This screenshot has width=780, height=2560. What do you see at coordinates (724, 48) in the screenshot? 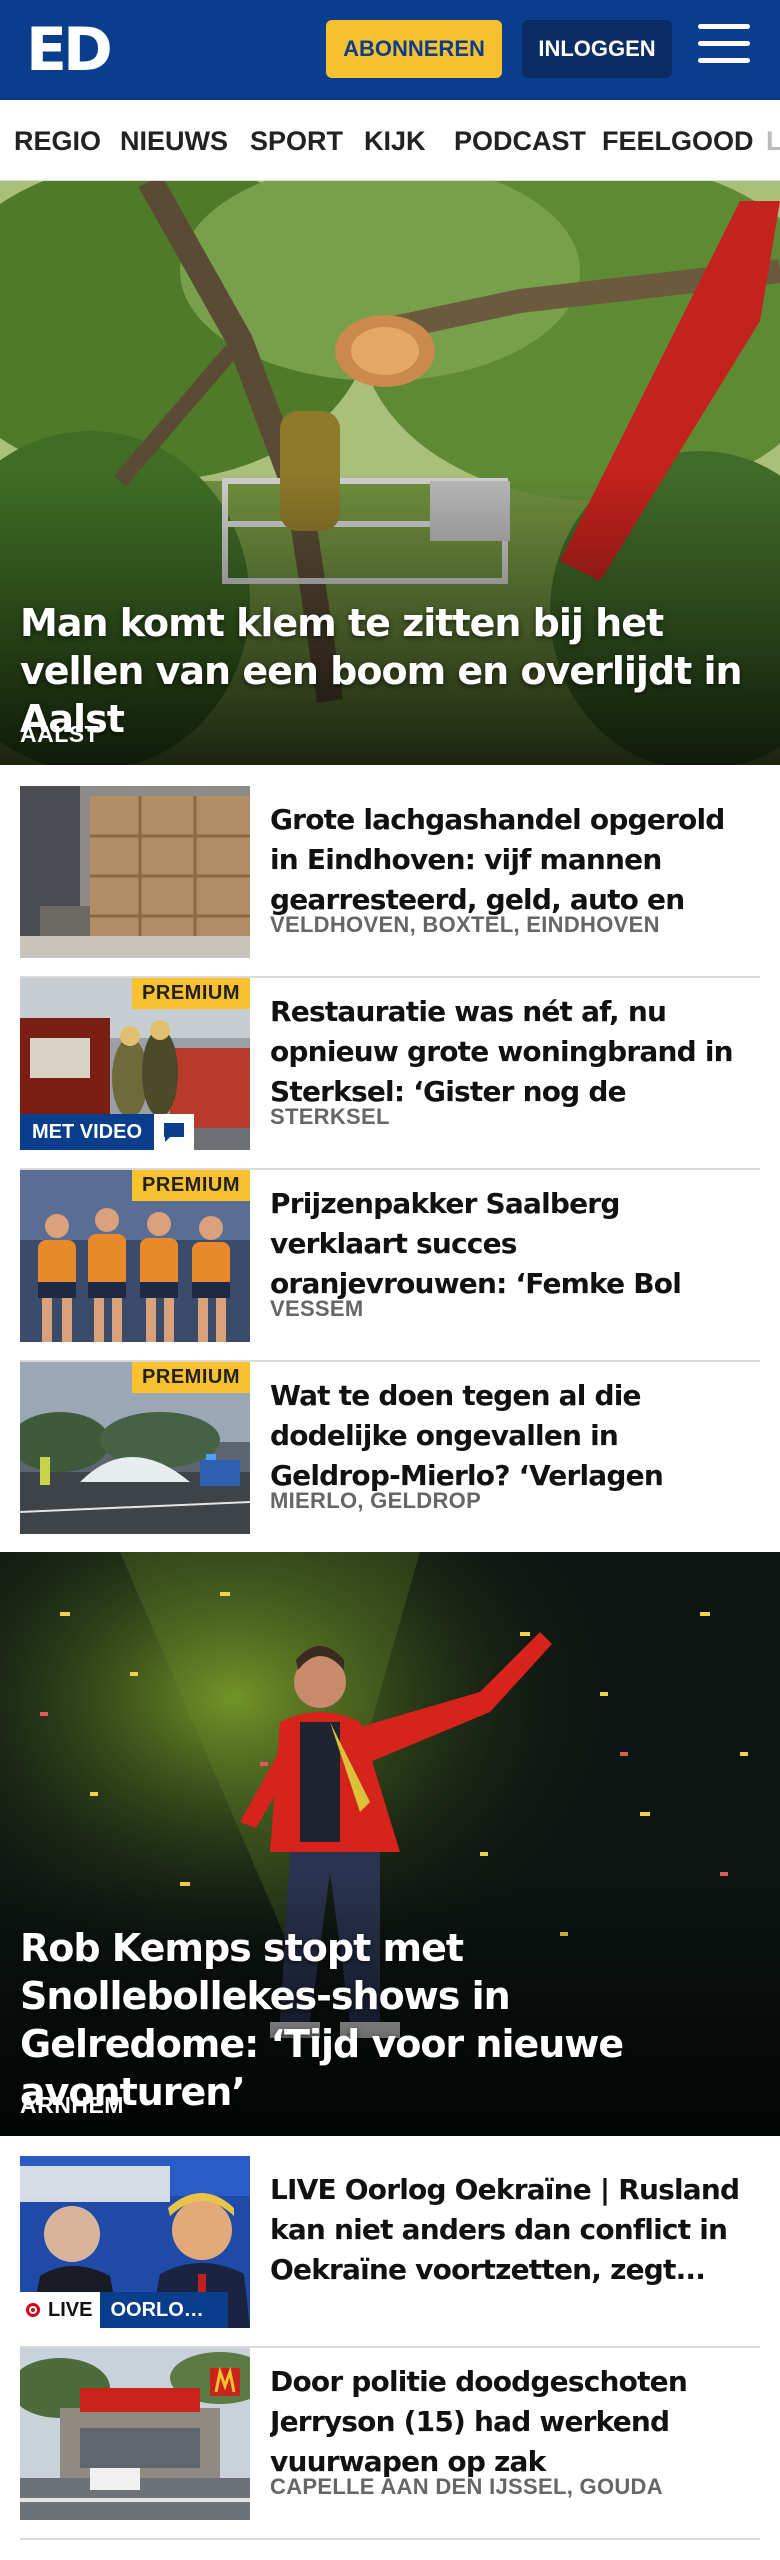
I see `hamburger-menu-icon` at bounding box center [724, 48].